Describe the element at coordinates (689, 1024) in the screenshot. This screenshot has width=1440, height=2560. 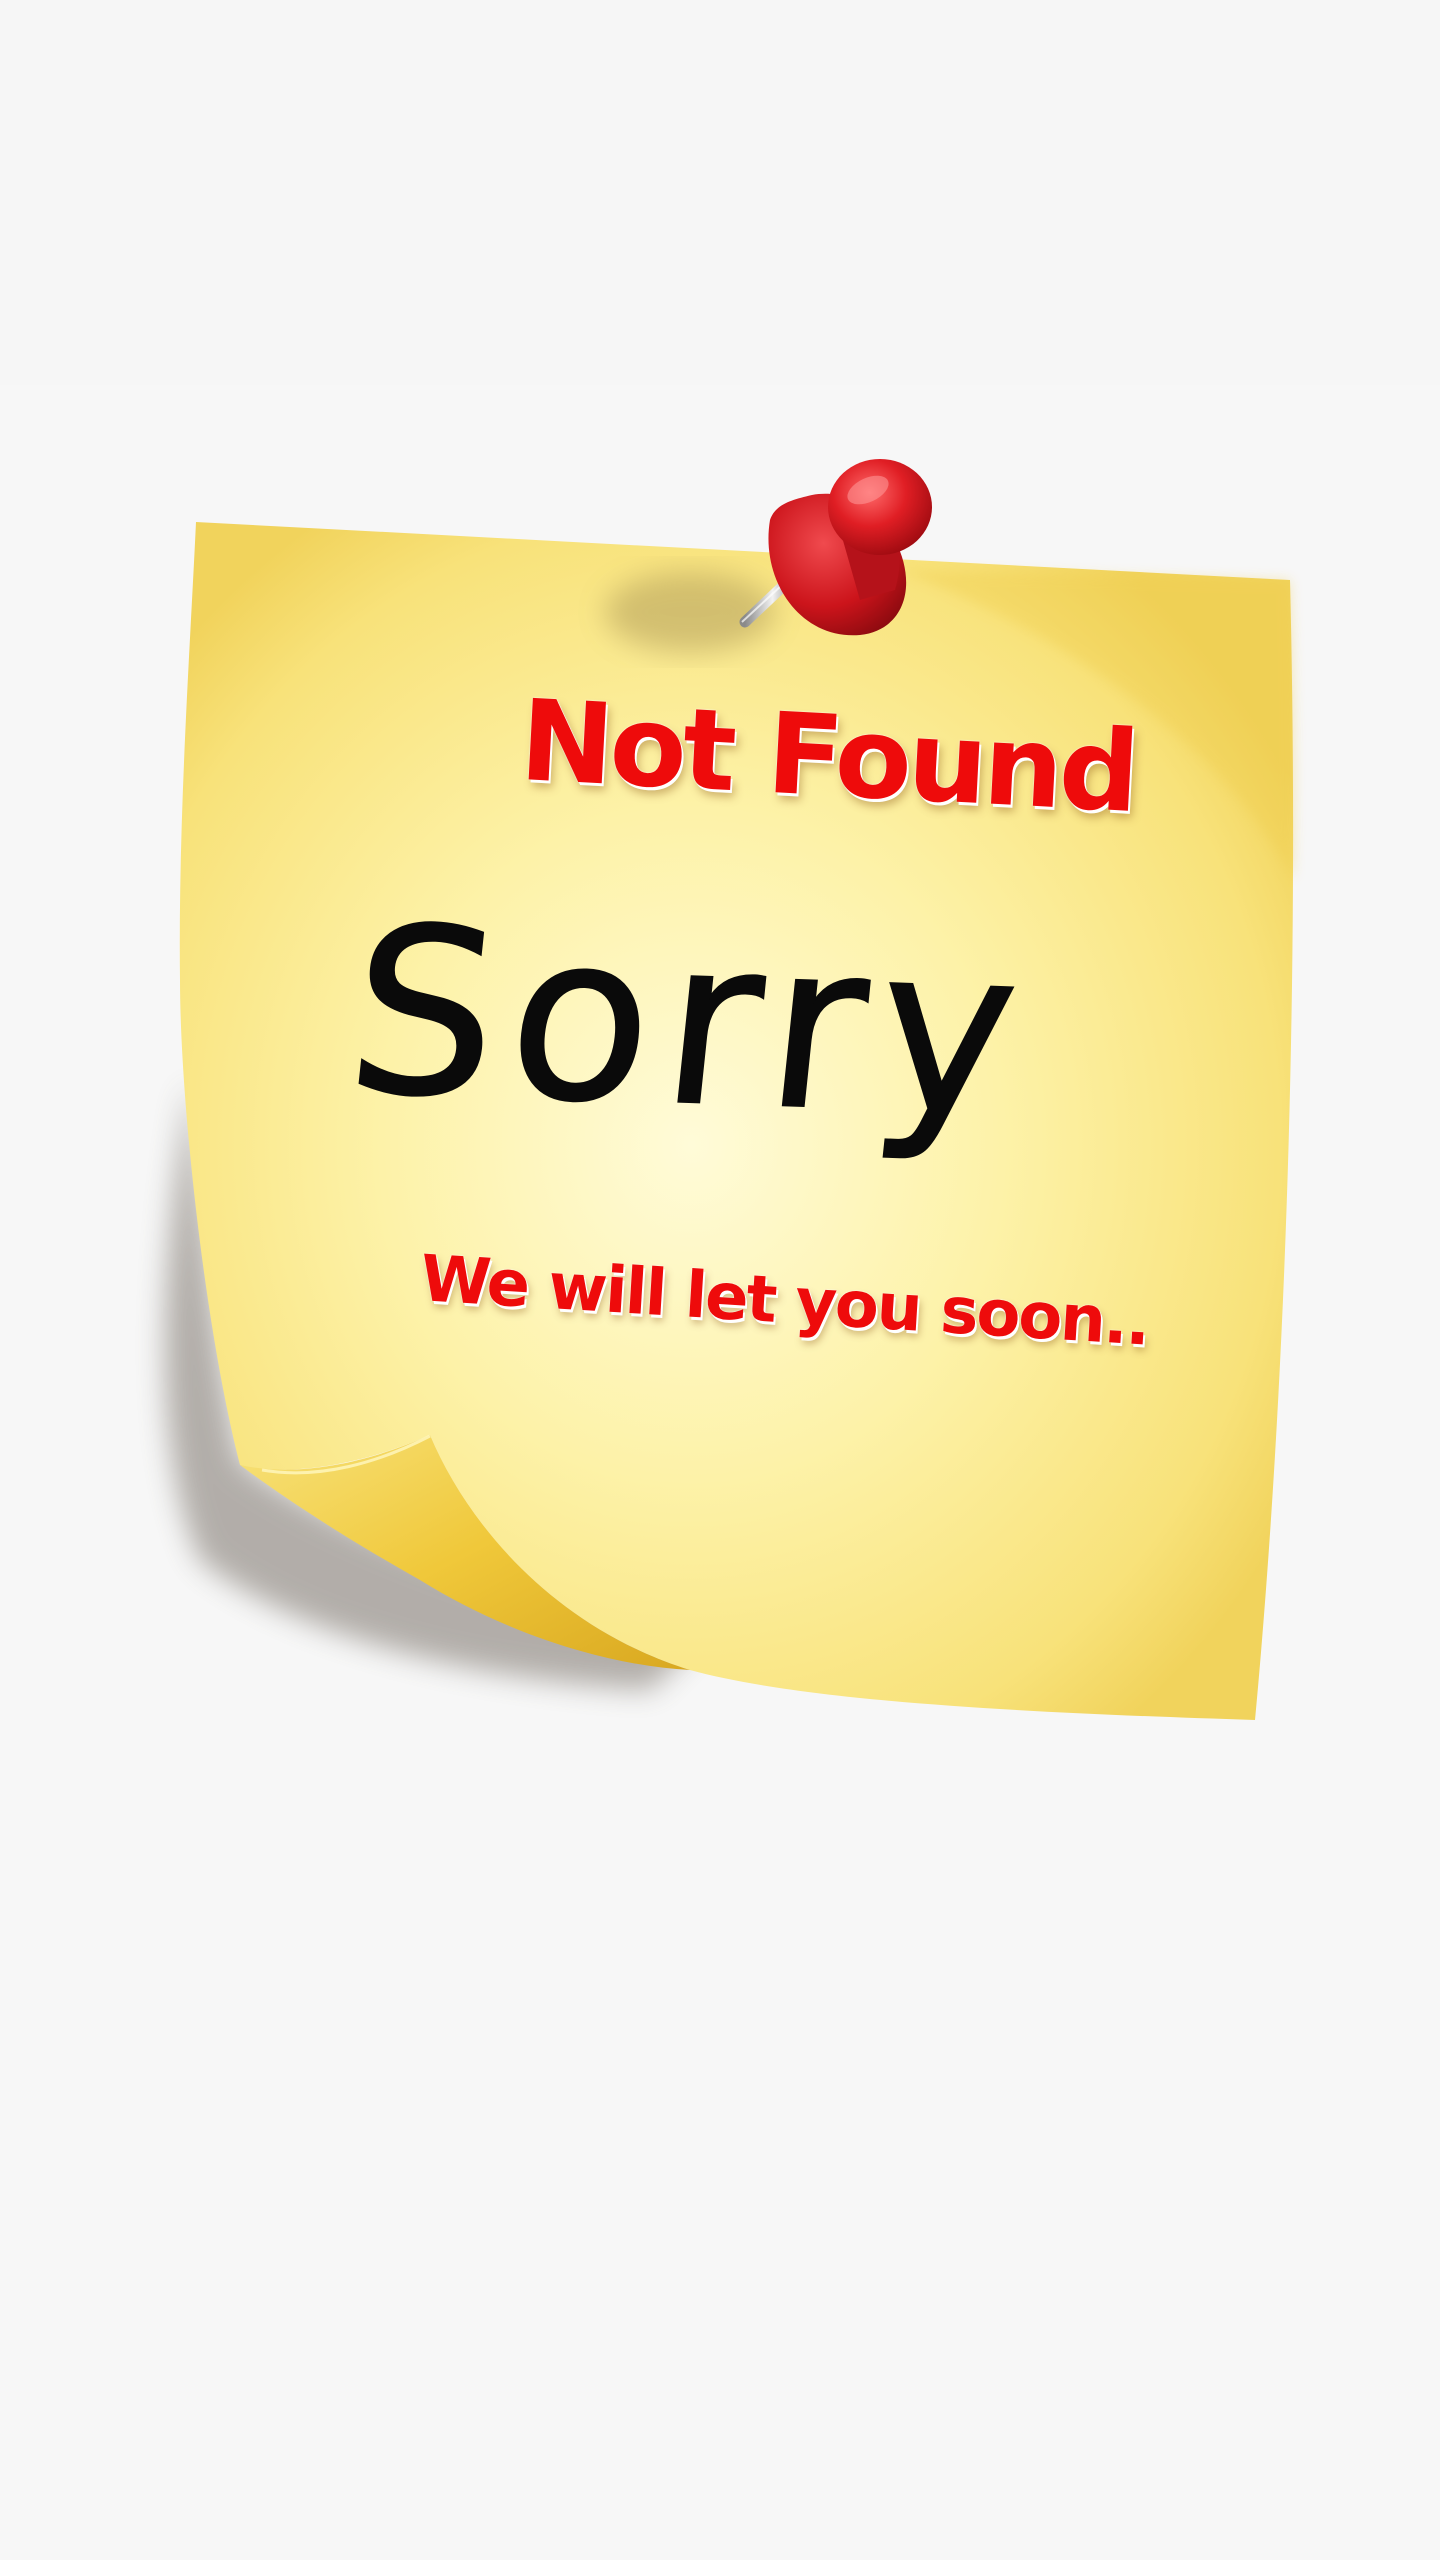
I see `sorry-heading: Sorry` at that location.